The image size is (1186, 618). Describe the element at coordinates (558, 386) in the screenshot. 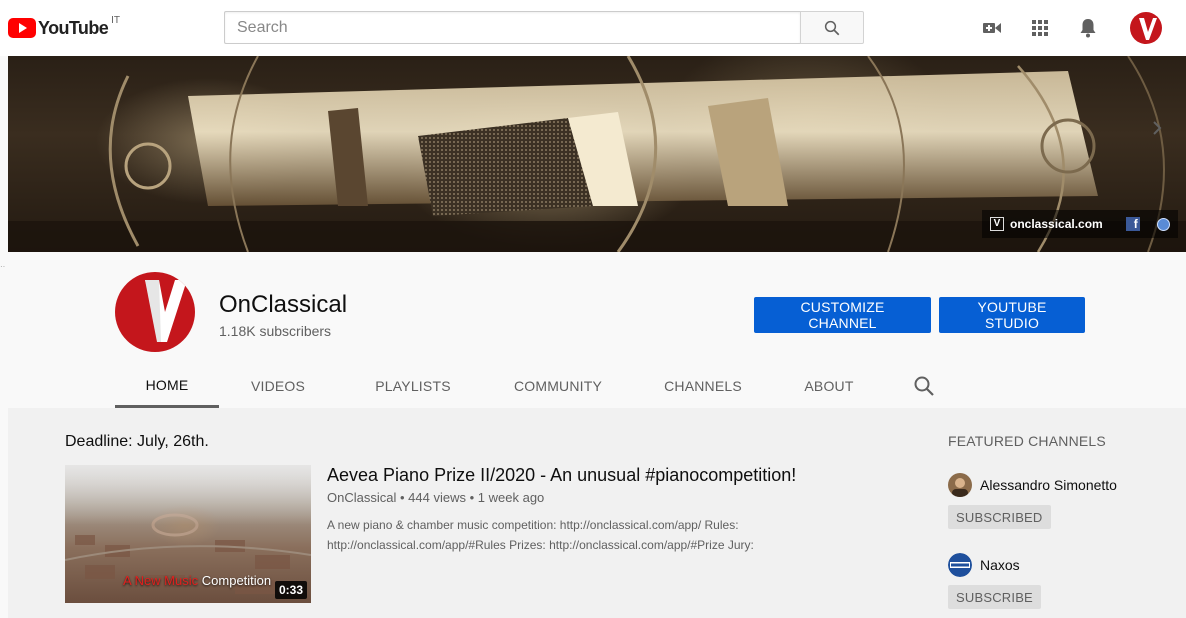

I see `tab-community: COMMUNITY` at that location.